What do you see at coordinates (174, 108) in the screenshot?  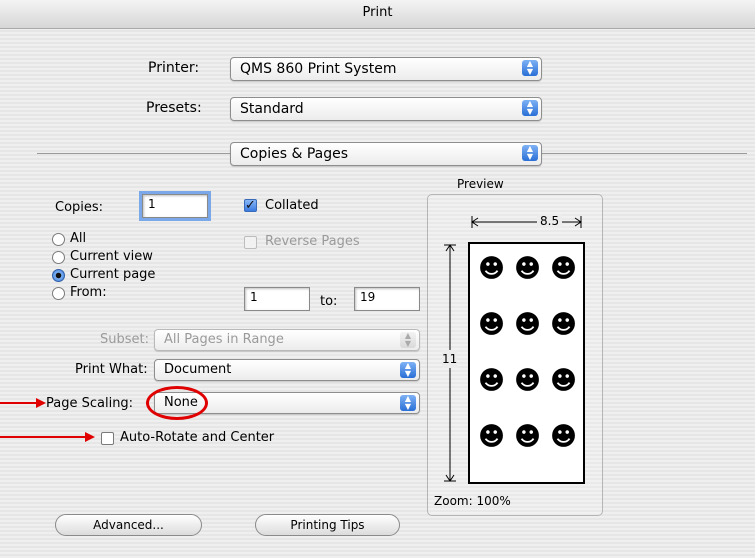 I see `presets-label: Presets:` at bounding box center [174, 108].